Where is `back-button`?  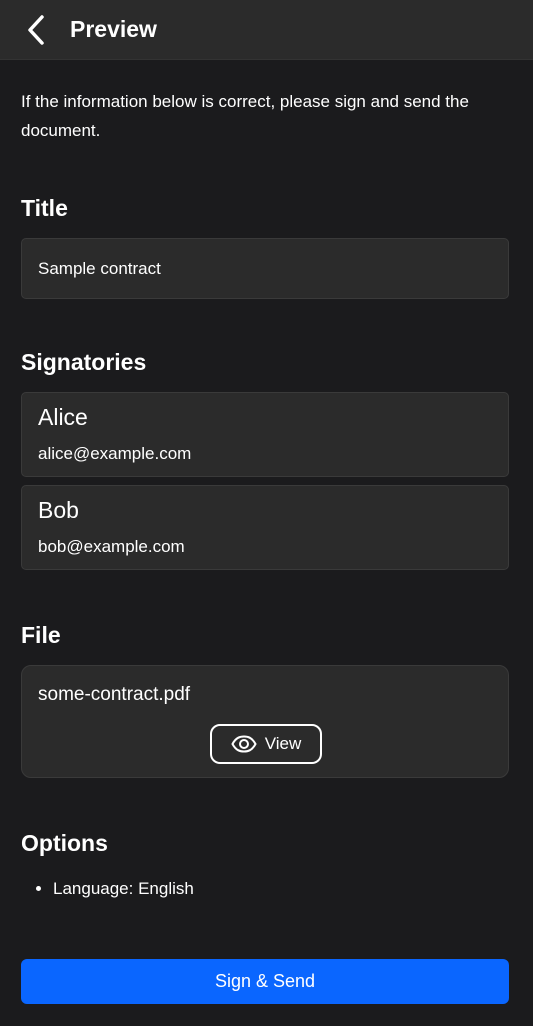
back-button is located at coordinates (36, 30).